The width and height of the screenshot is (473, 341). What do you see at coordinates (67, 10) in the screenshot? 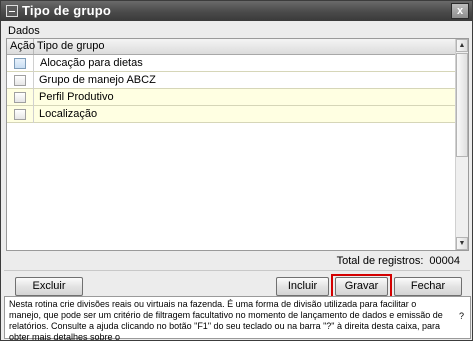
I see `window-title: Tipo de grupo` at bounding box center [67, 10].